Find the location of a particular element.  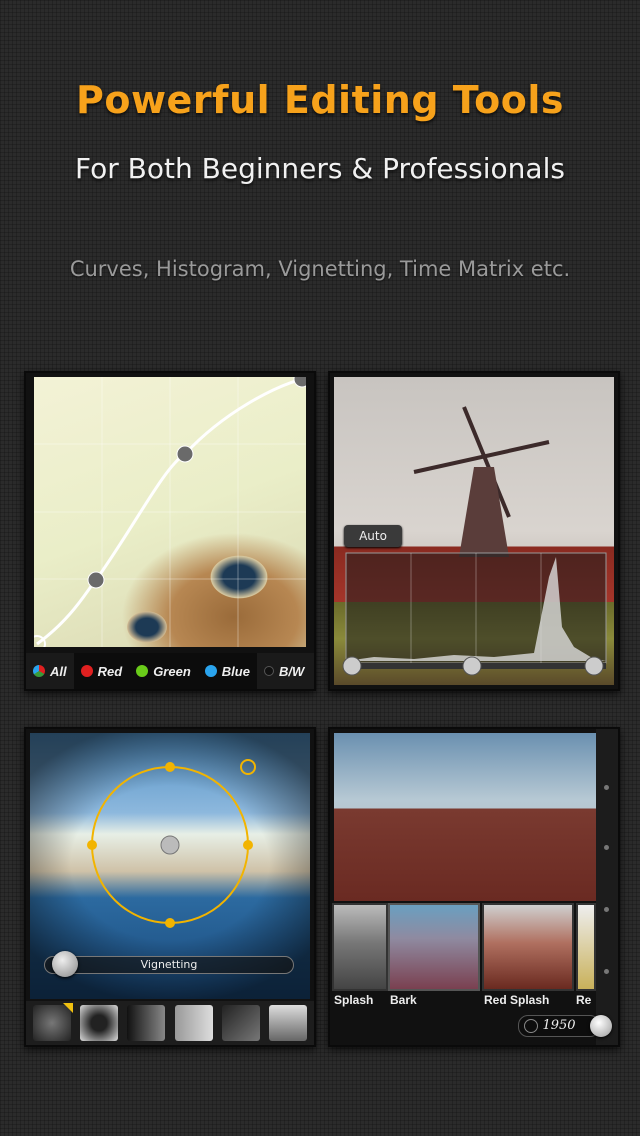

gamma-knob is located at coordinates (472, 666).